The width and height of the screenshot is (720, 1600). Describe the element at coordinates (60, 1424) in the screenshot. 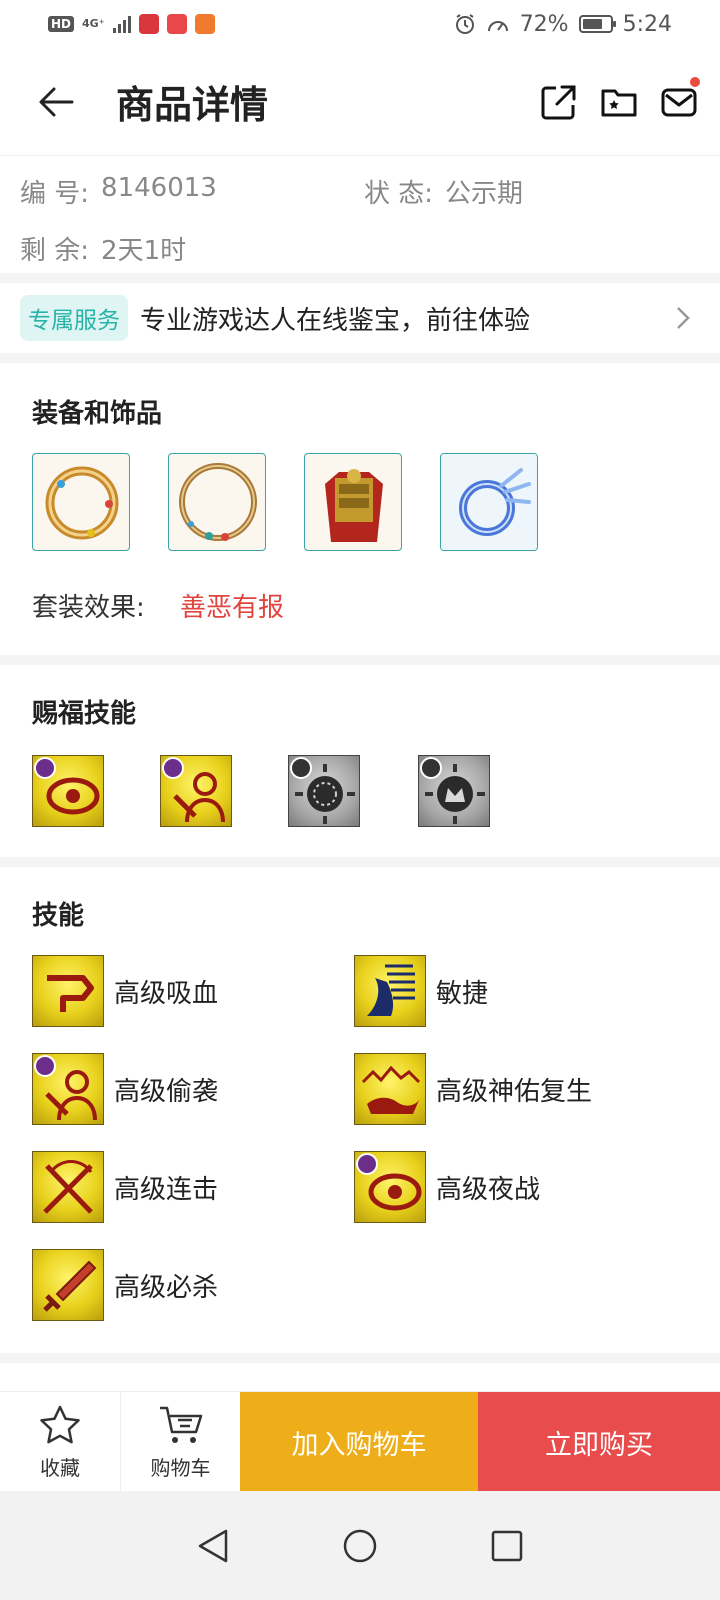

I see `star-icon` at that location.